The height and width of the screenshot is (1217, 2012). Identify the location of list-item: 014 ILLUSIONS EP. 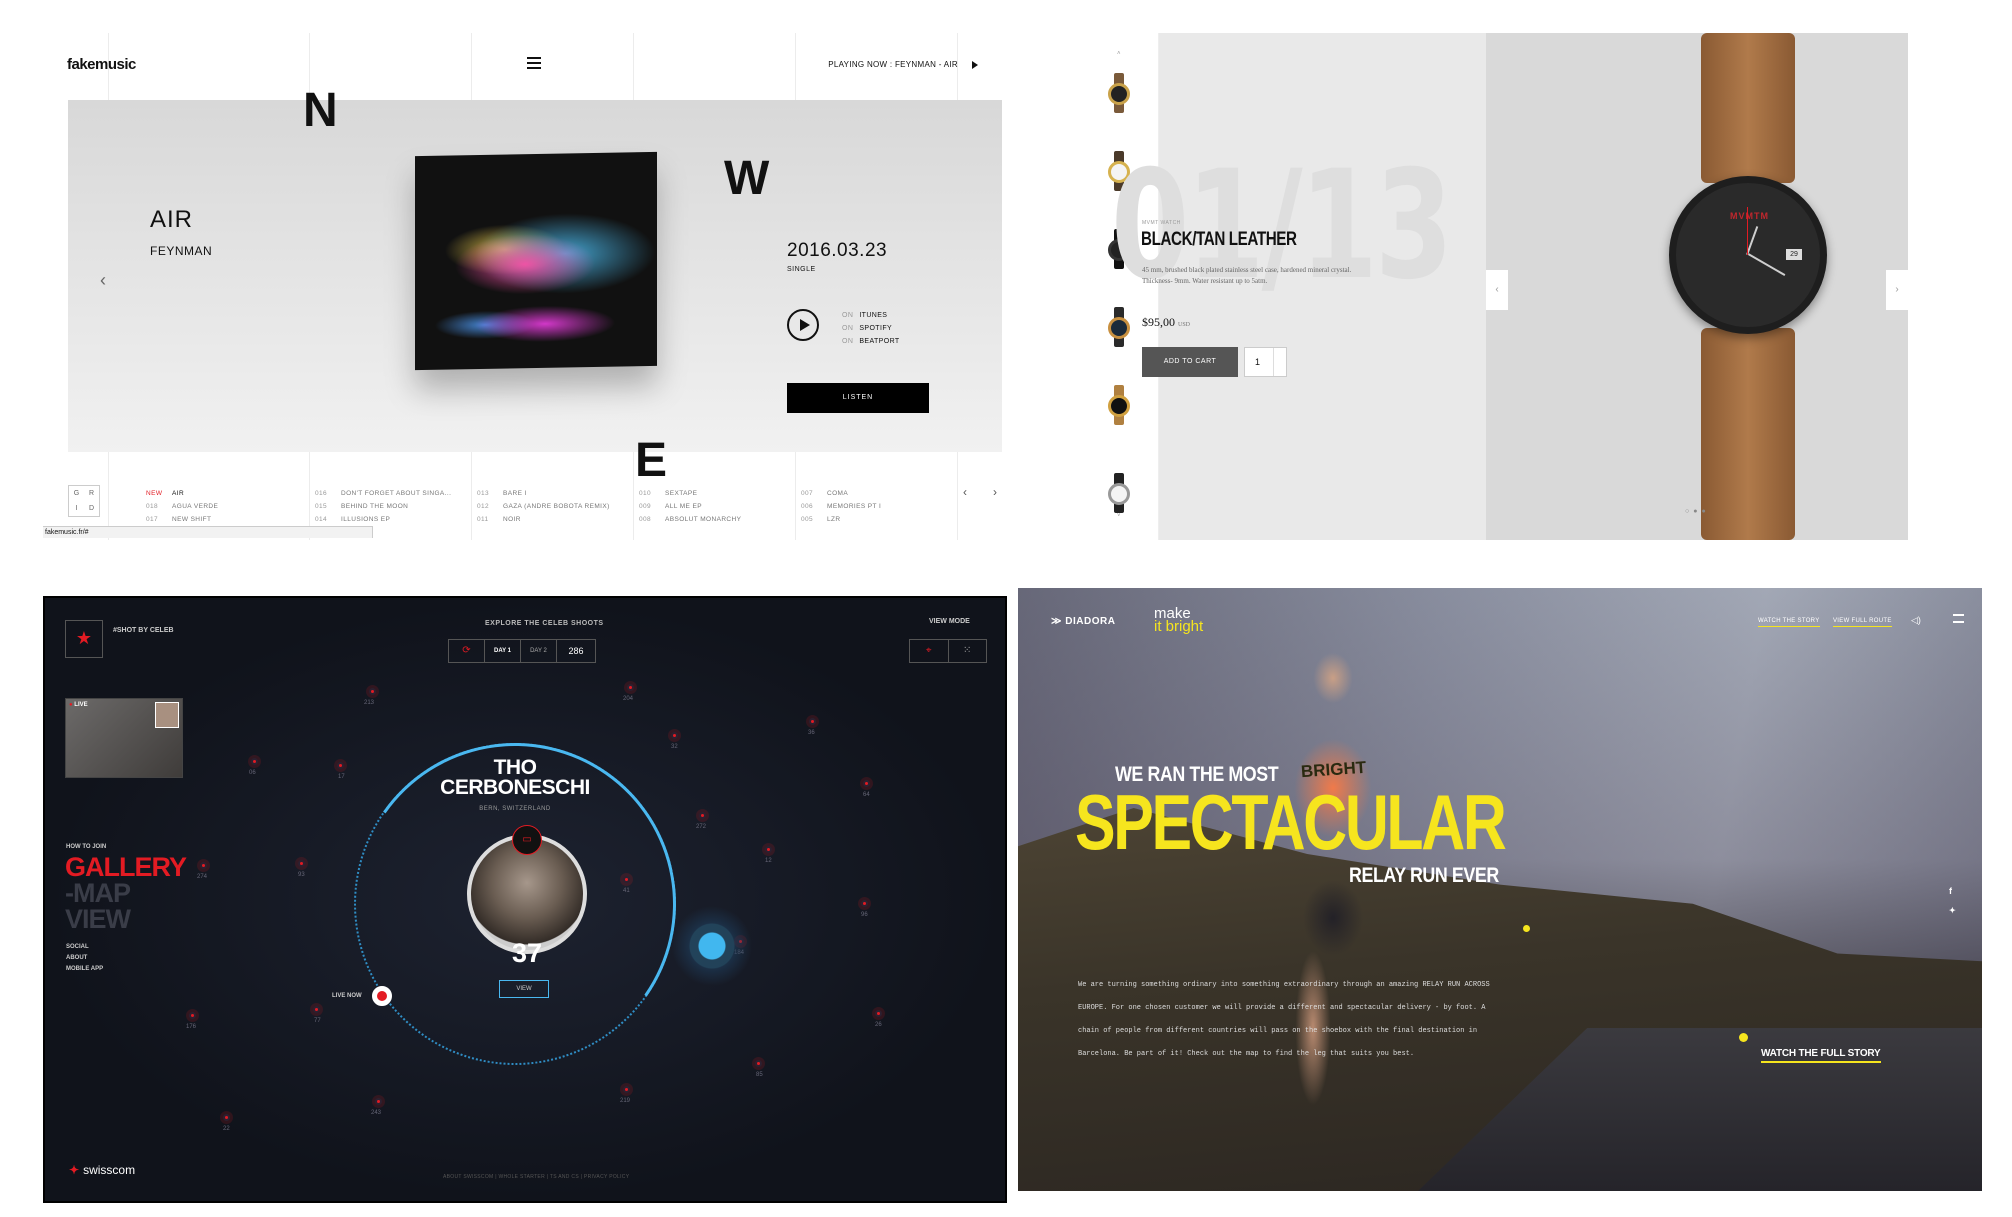
(383, 519).